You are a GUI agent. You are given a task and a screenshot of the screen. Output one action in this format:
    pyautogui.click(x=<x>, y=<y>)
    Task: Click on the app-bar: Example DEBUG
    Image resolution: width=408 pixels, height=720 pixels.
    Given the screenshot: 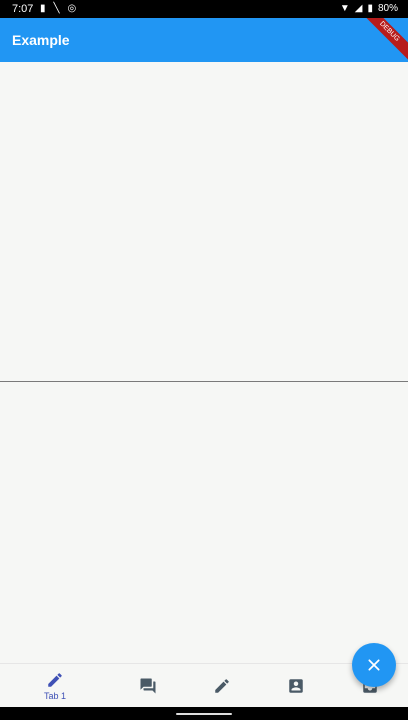 What is the action you would take?
    pyautogui.click(x=204, y=40)
    